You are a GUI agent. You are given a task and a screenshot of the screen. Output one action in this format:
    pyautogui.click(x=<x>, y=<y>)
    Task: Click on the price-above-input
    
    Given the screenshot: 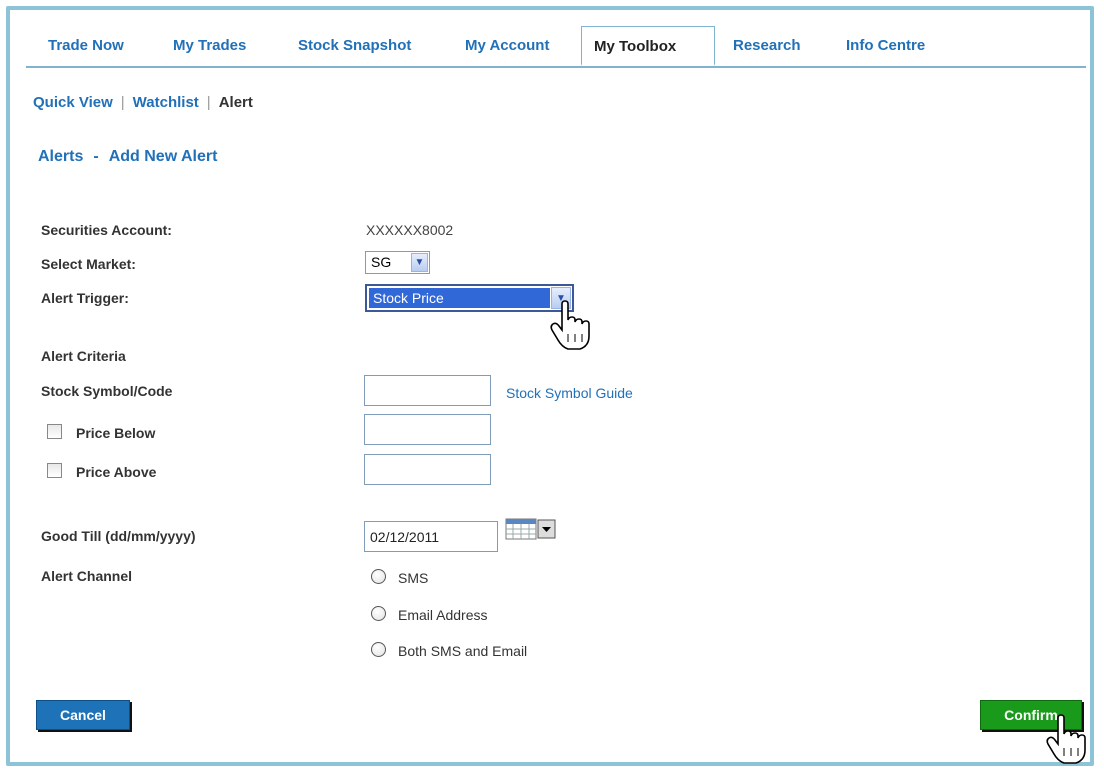 What is the action you would take?
    pyautogui.click(x=427, y=469)
    